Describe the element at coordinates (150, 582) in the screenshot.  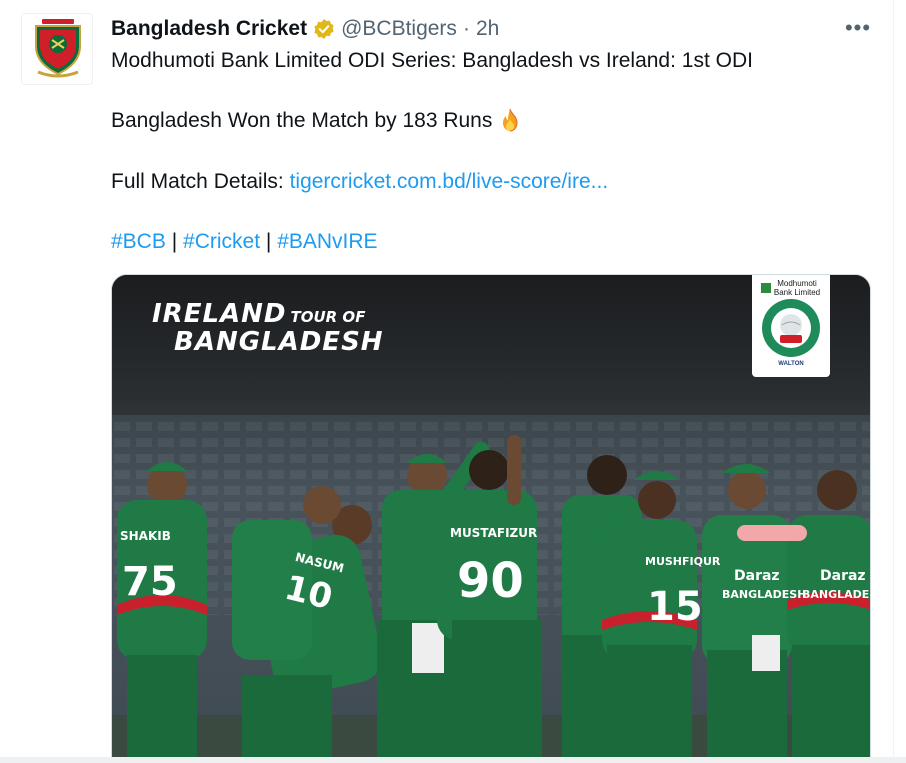
I see `jersey-number-shakib: 75` at that location.